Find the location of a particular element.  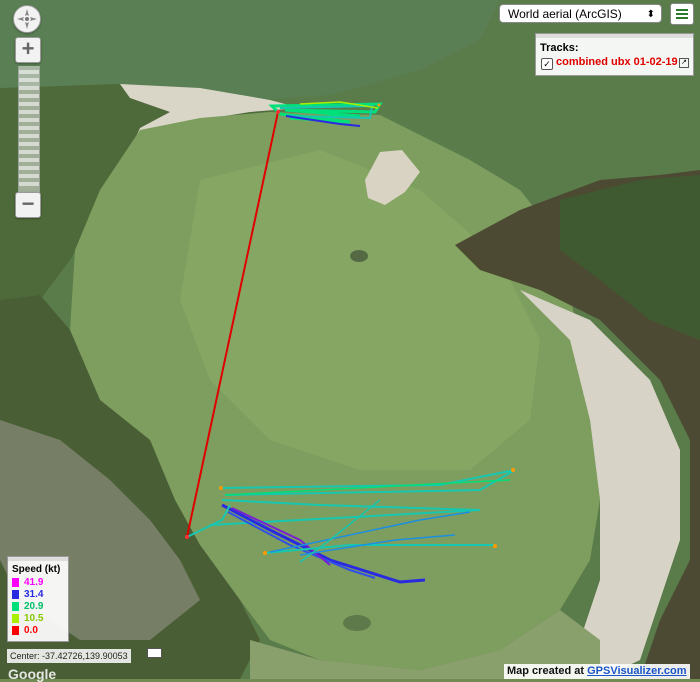

select-arrows-icon: ⬍ is located at coordinates (650, 14).